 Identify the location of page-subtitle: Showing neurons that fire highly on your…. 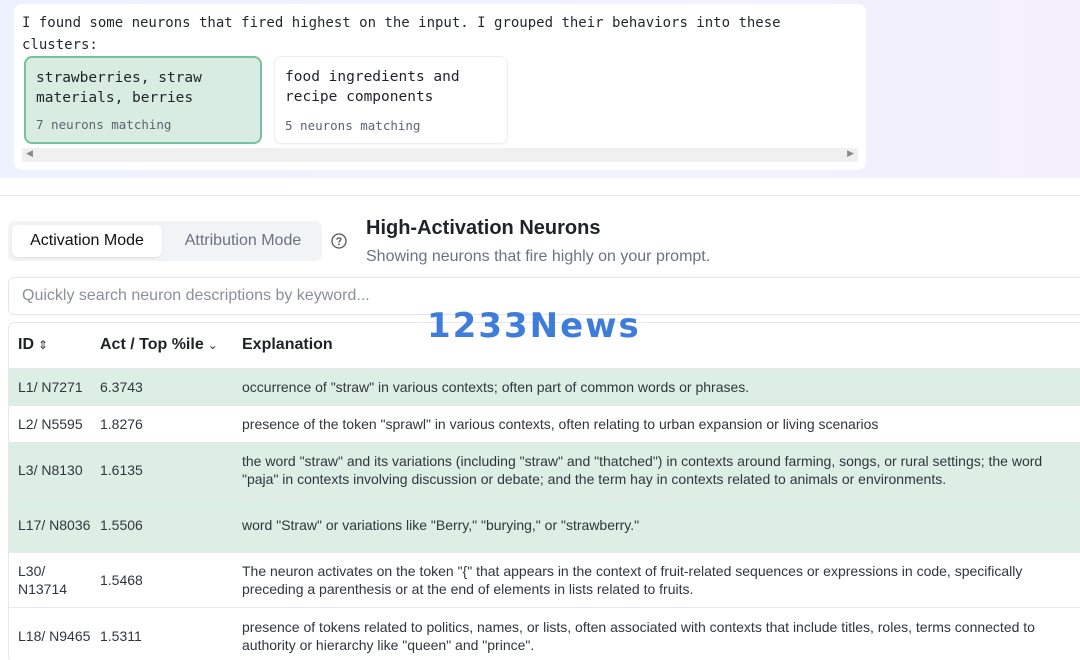
(538, 256).